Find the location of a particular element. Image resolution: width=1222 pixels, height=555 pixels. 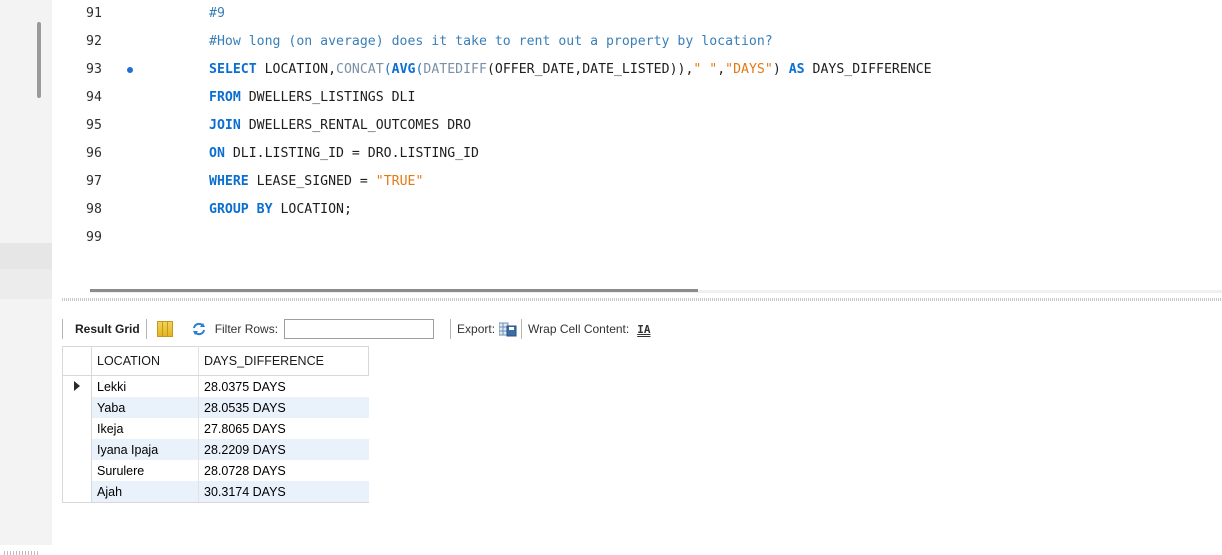

vertical-scrollbar-thumb is located at coordinates (39, 60).